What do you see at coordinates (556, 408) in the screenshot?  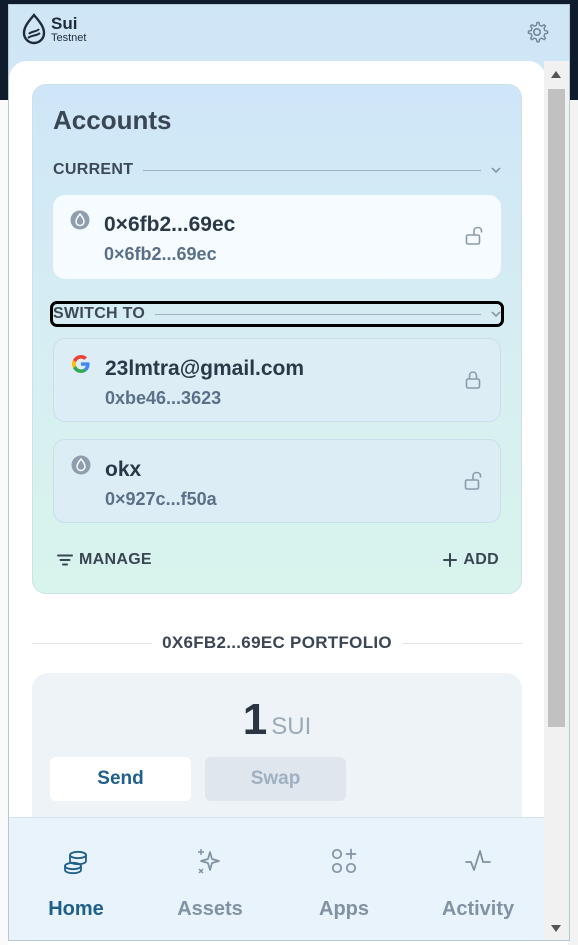 I see `scroll-thumb` at bounding box center [556, 408].